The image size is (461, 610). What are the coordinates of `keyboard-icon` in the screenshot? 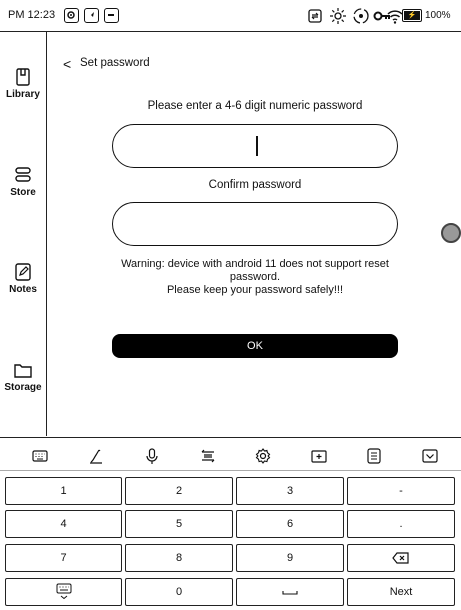 It's located at (40, 456).